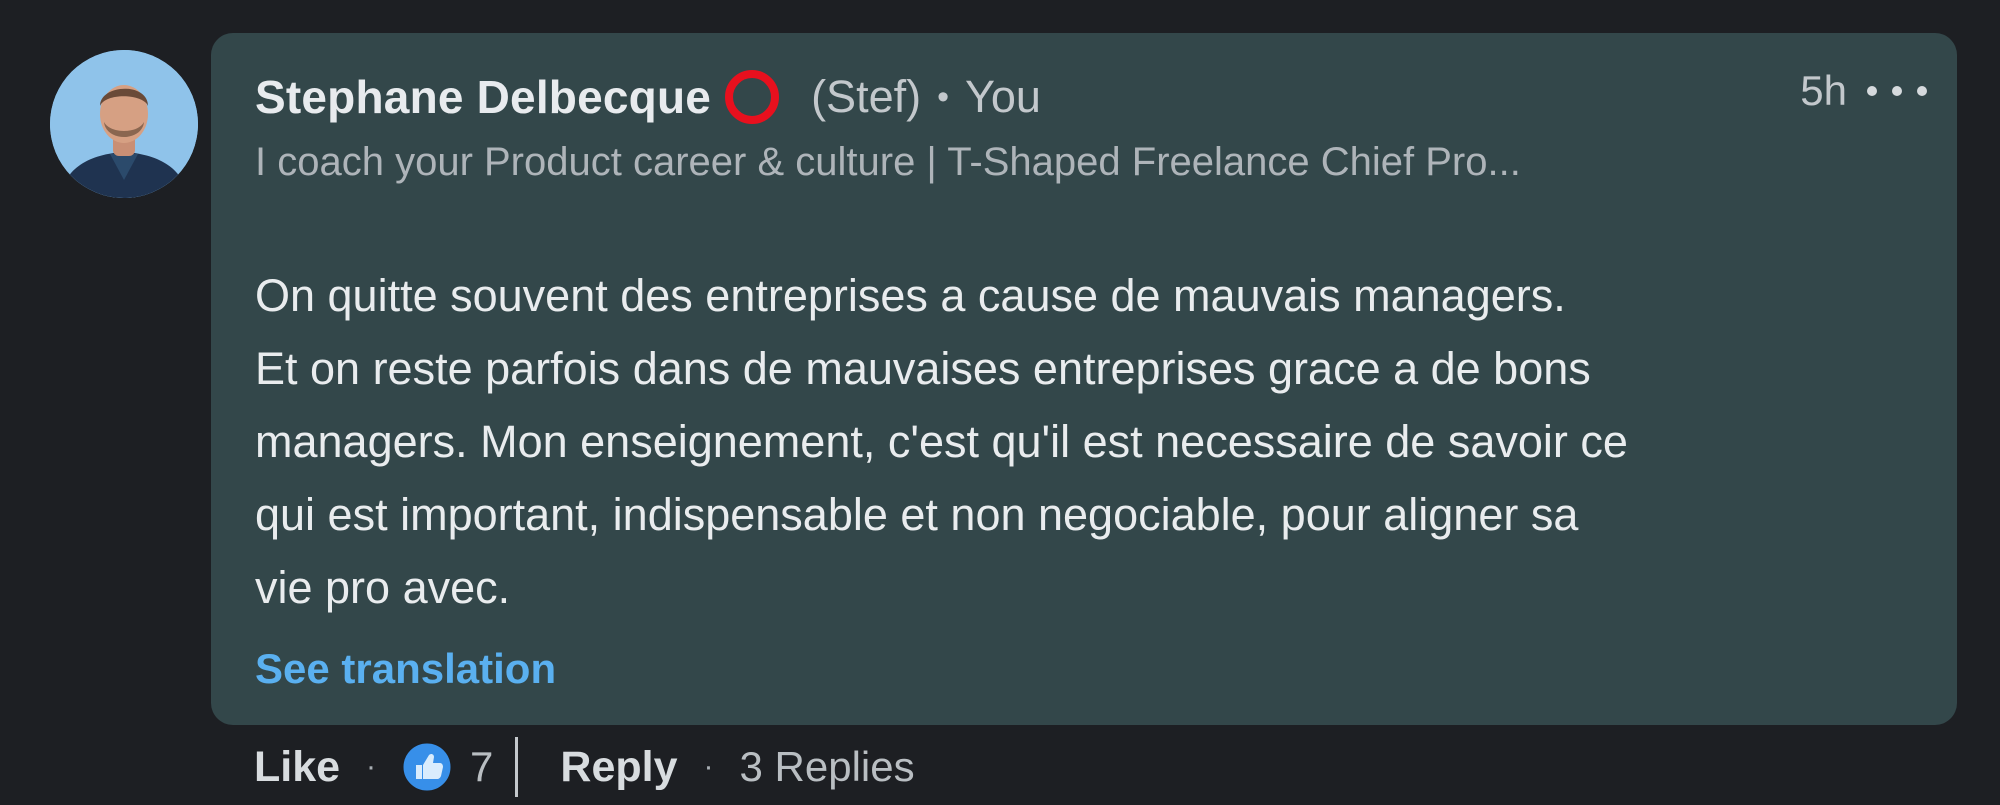 The image size is (2000, 805). I want to click on author-relation: You, so click(1003, 96).